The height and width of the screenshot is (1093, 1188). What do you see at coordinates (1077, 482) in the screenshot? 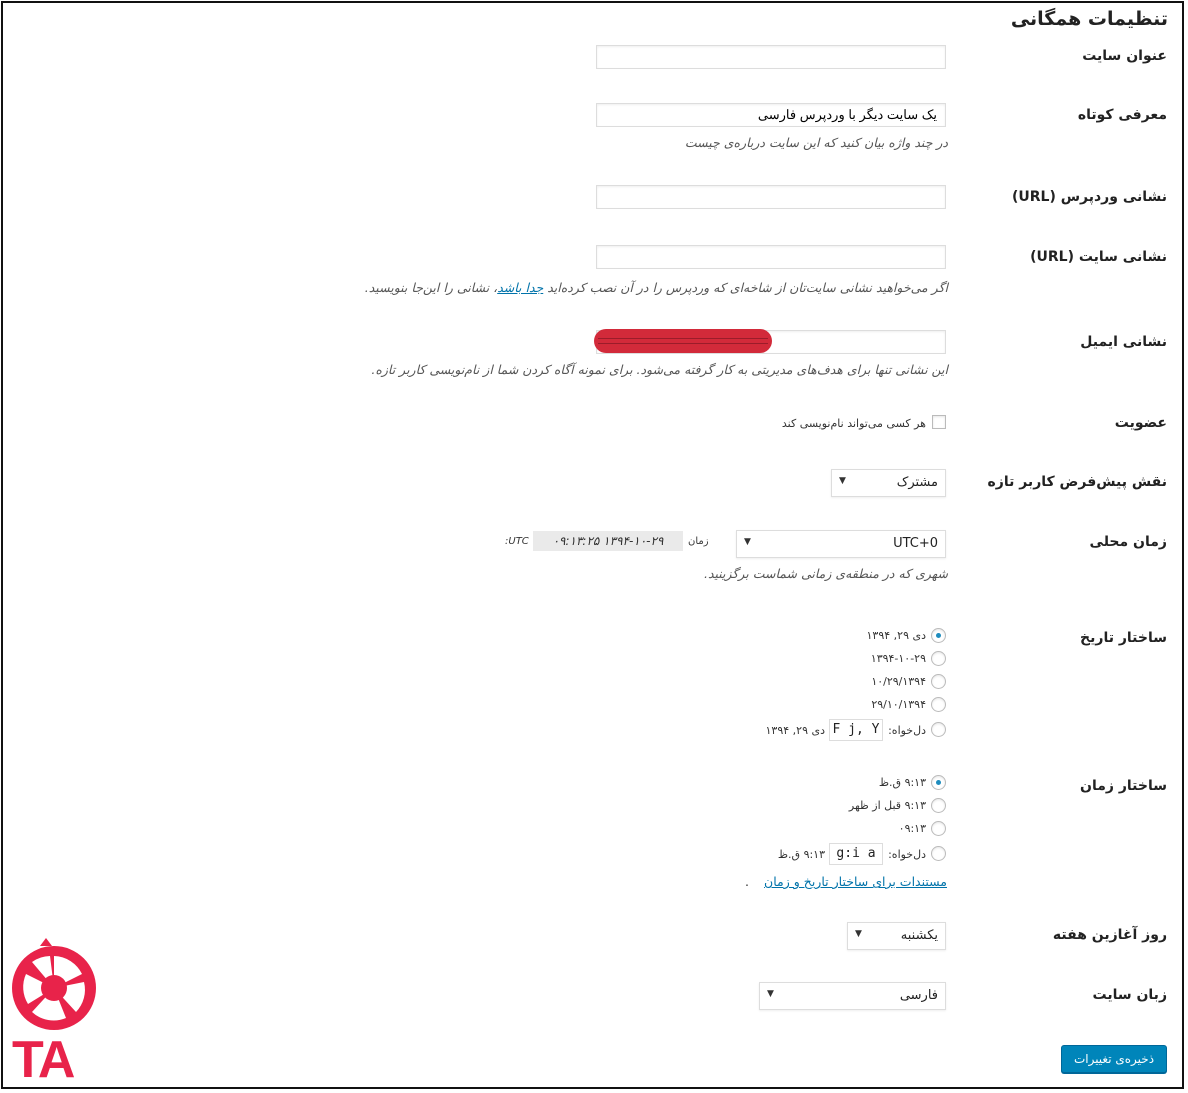
I see `default-role-label: نقش پیش‌فرض کاربر تازه` at bounding box center [1077, 482].